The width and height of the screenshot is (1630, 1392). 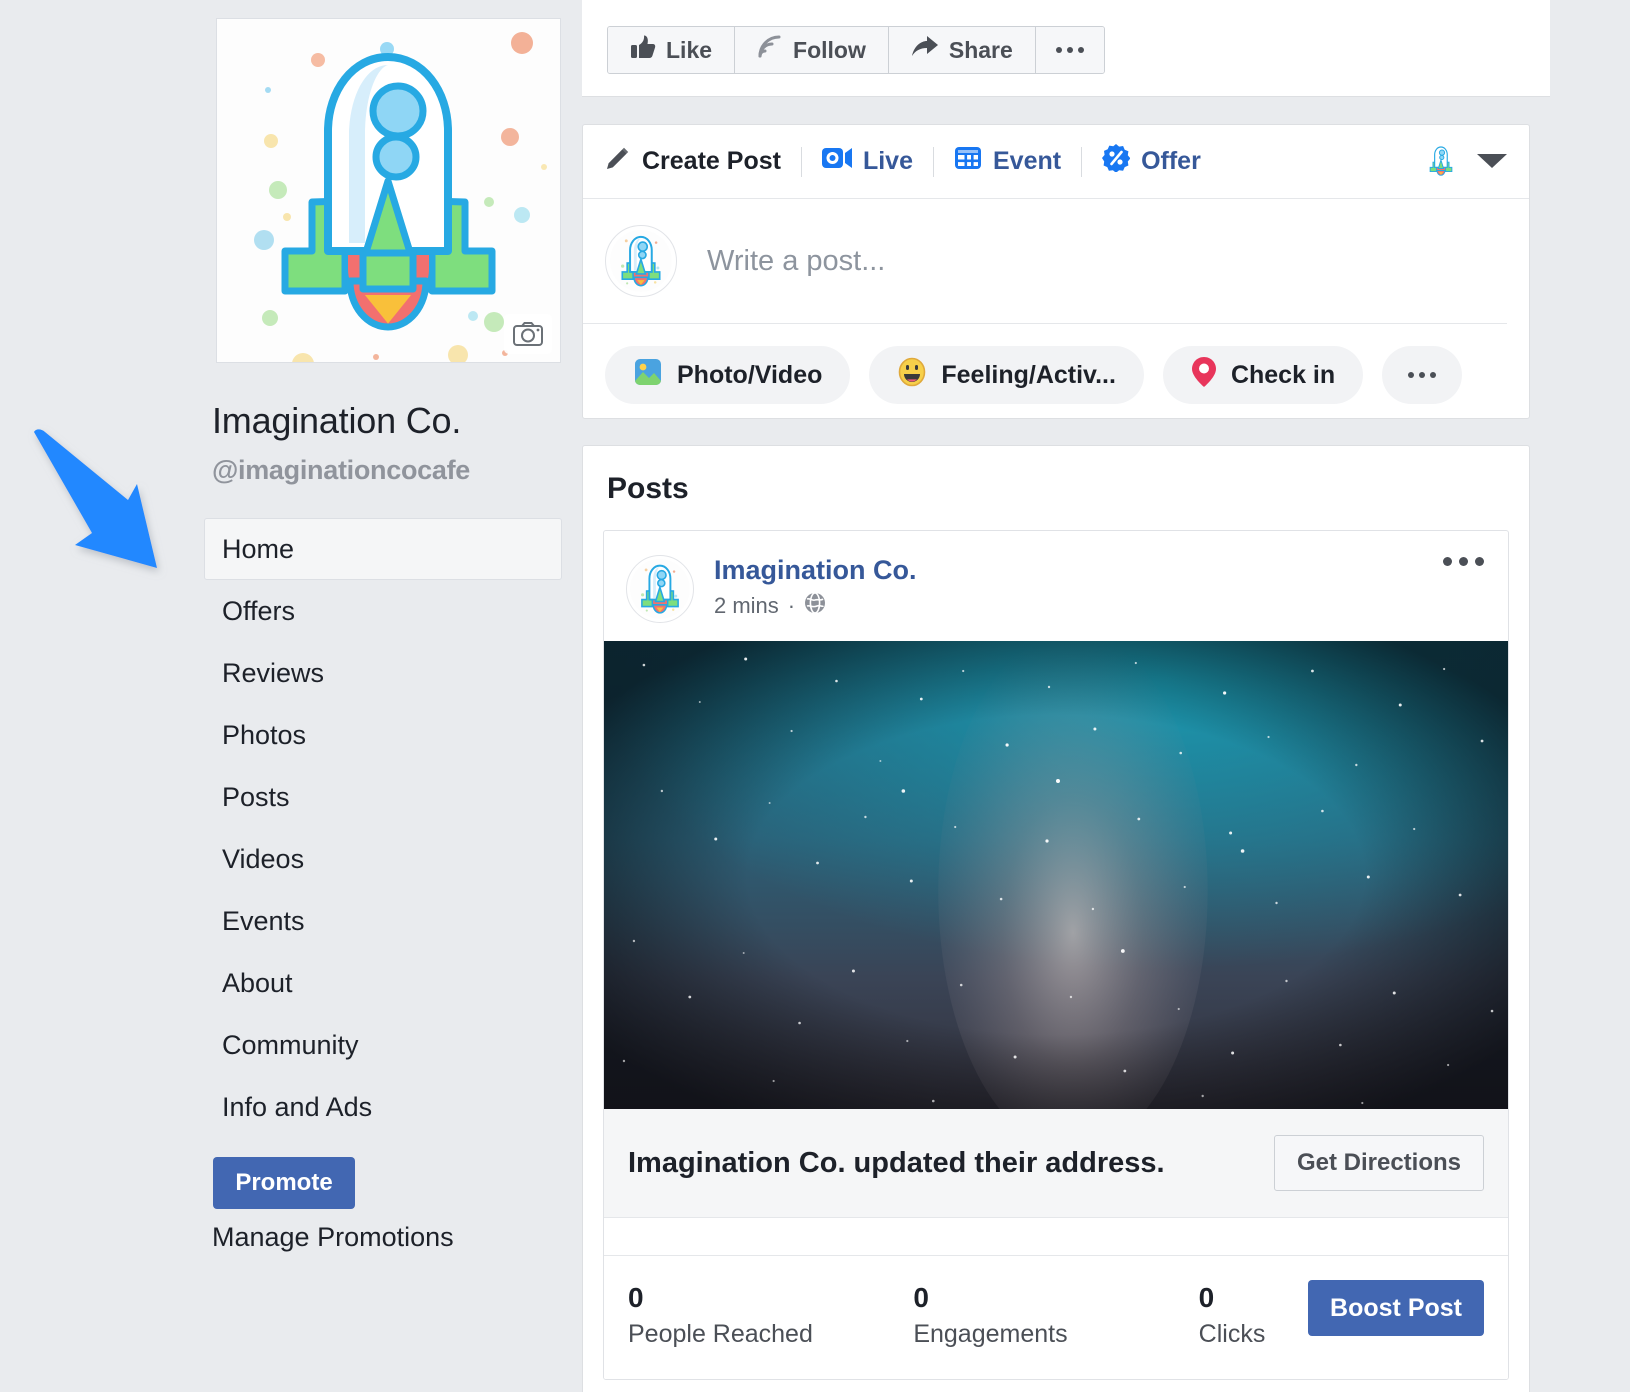 What do you see at coordinates (383, 859) in the screenshot?
I see `sidebar-item-videos: Videos` at bounding box center [383, 859].